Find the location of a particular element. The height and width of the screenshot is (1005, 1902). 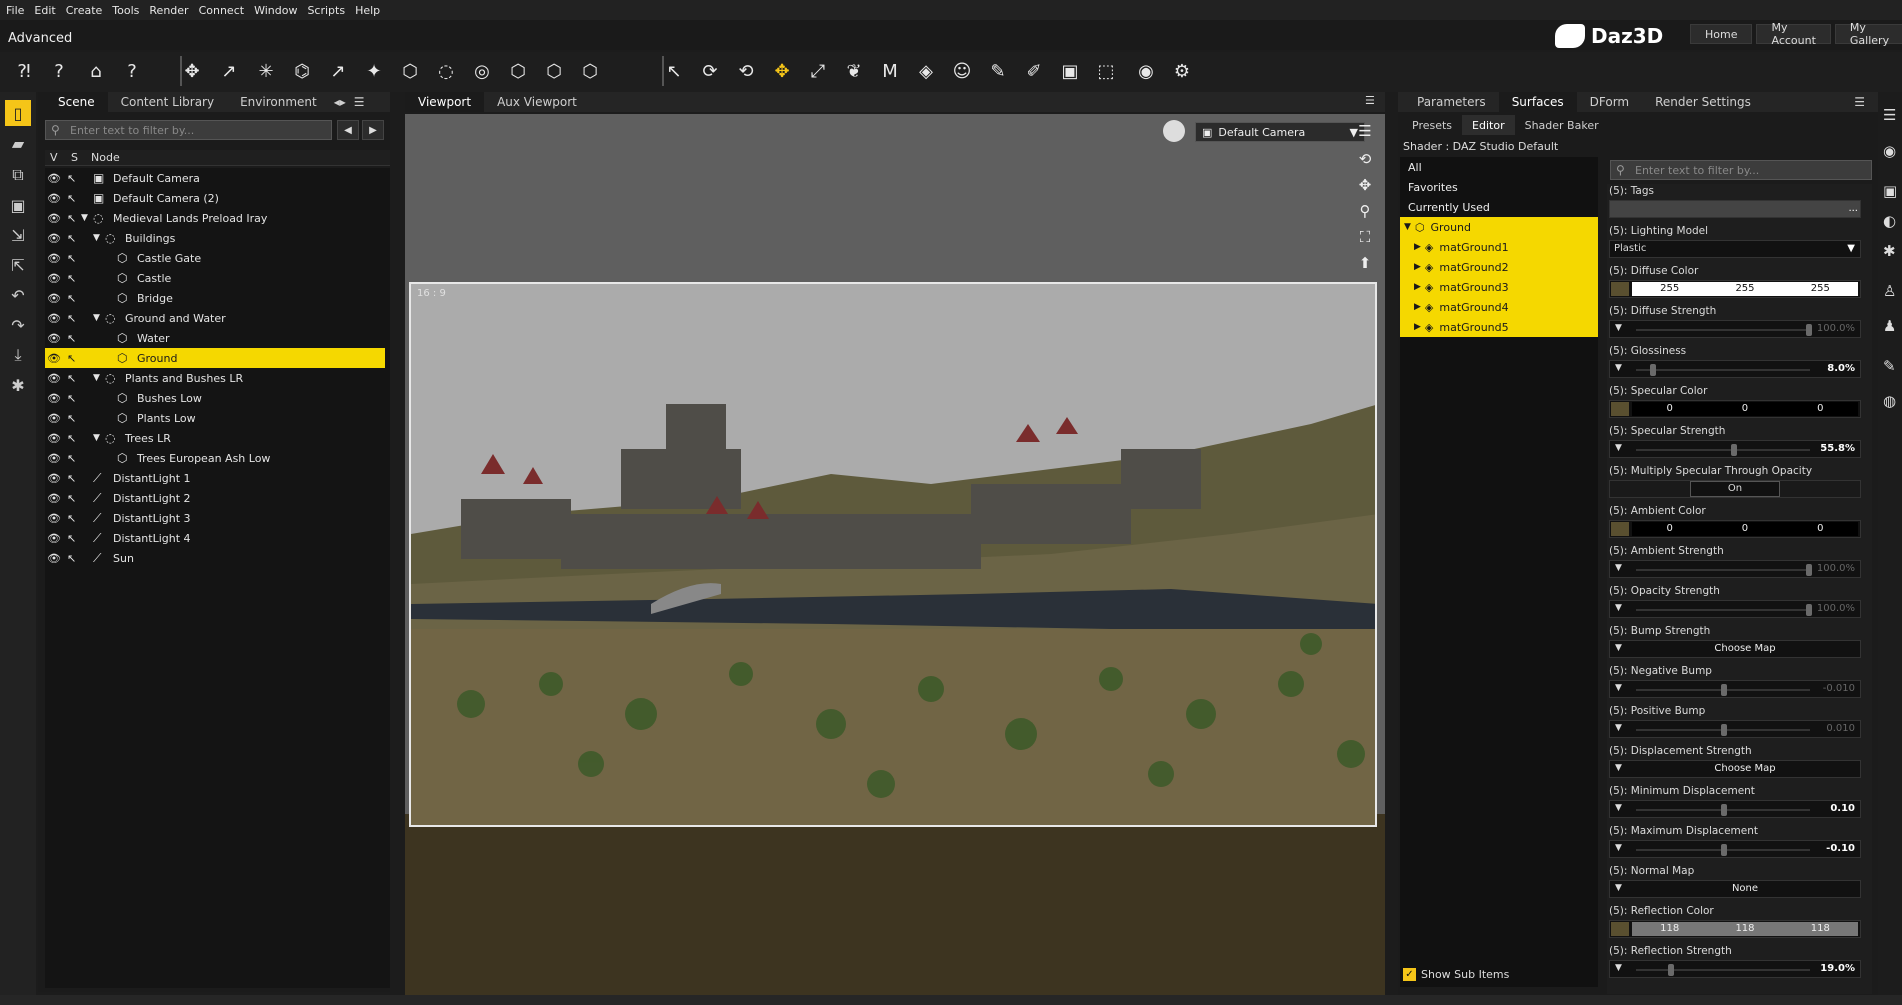

col-selectable: S is located at coordinates (74, 157).